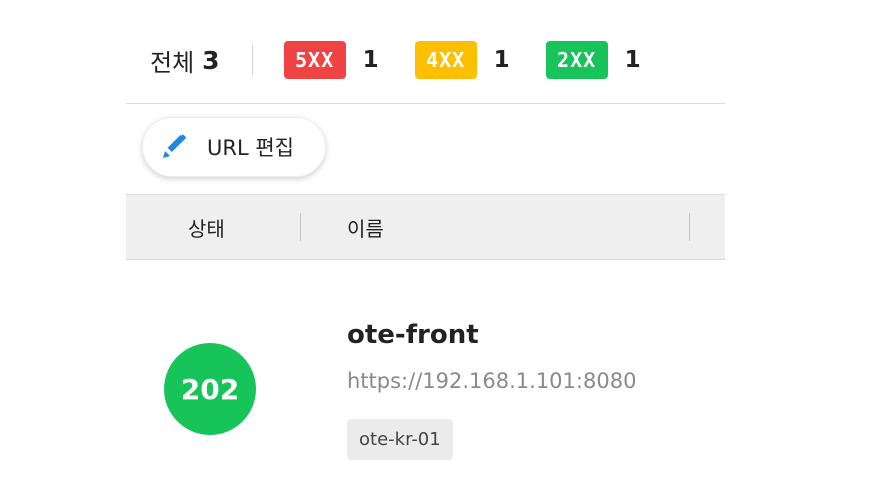 The image size is (880, 500). What do you see at coordinates (210, 389) in the screenshot?
I see `status-code-badge: 202` at bounding box center [210, 389].